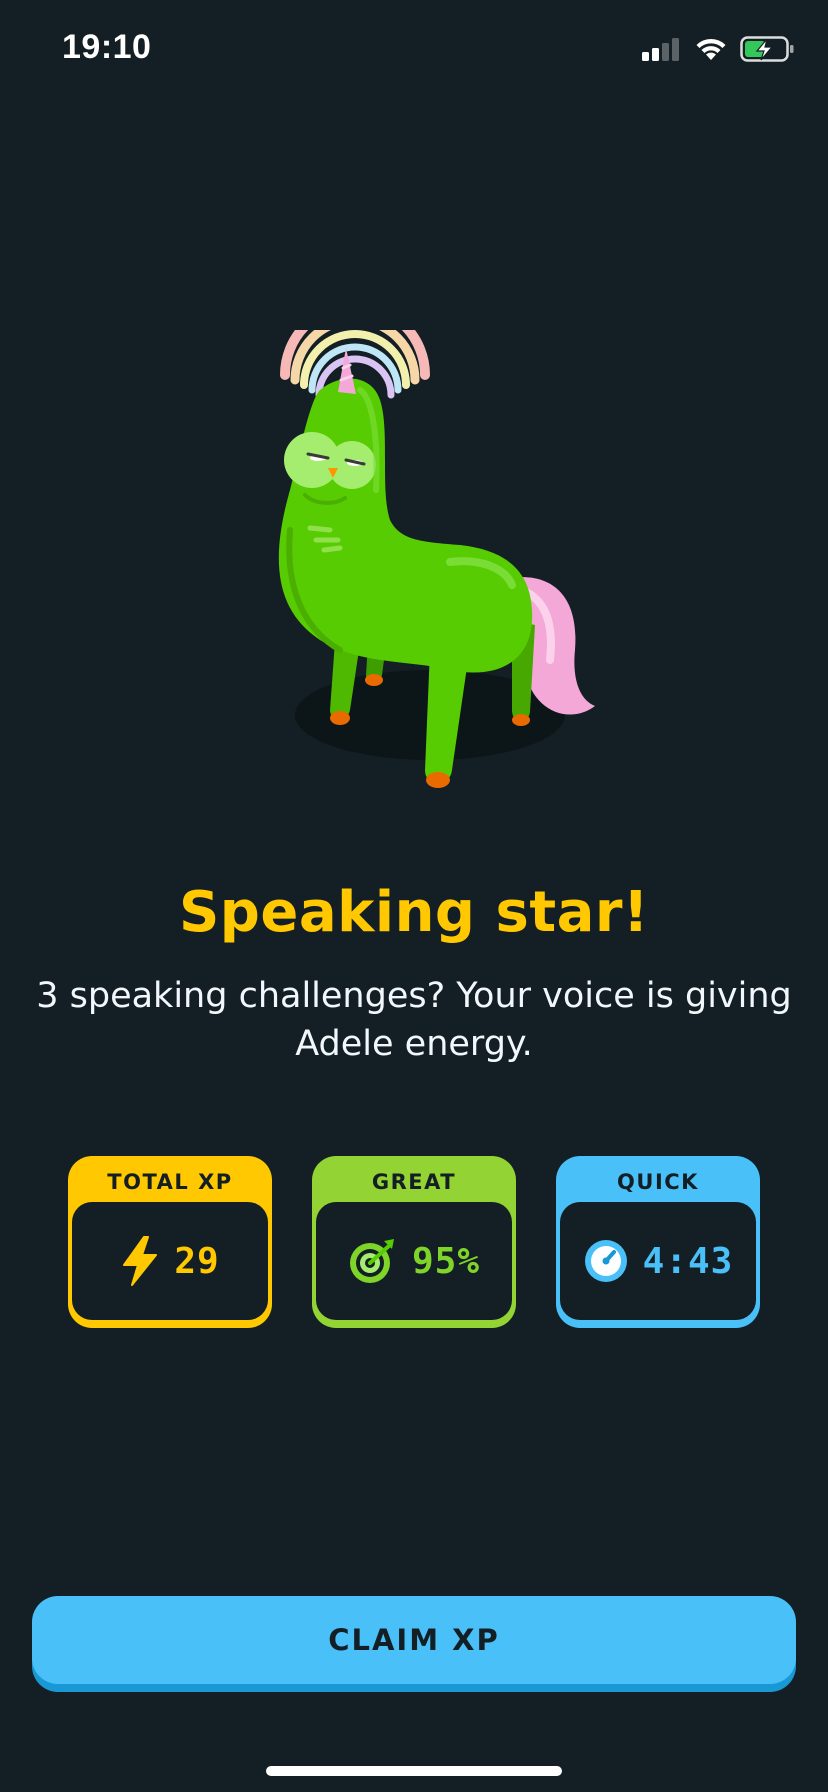 The height and width of the screenshot is (1792, 828). Describe the element at coordinates (711, 49) in the screenshot. I see `wifi-icon` at that location.